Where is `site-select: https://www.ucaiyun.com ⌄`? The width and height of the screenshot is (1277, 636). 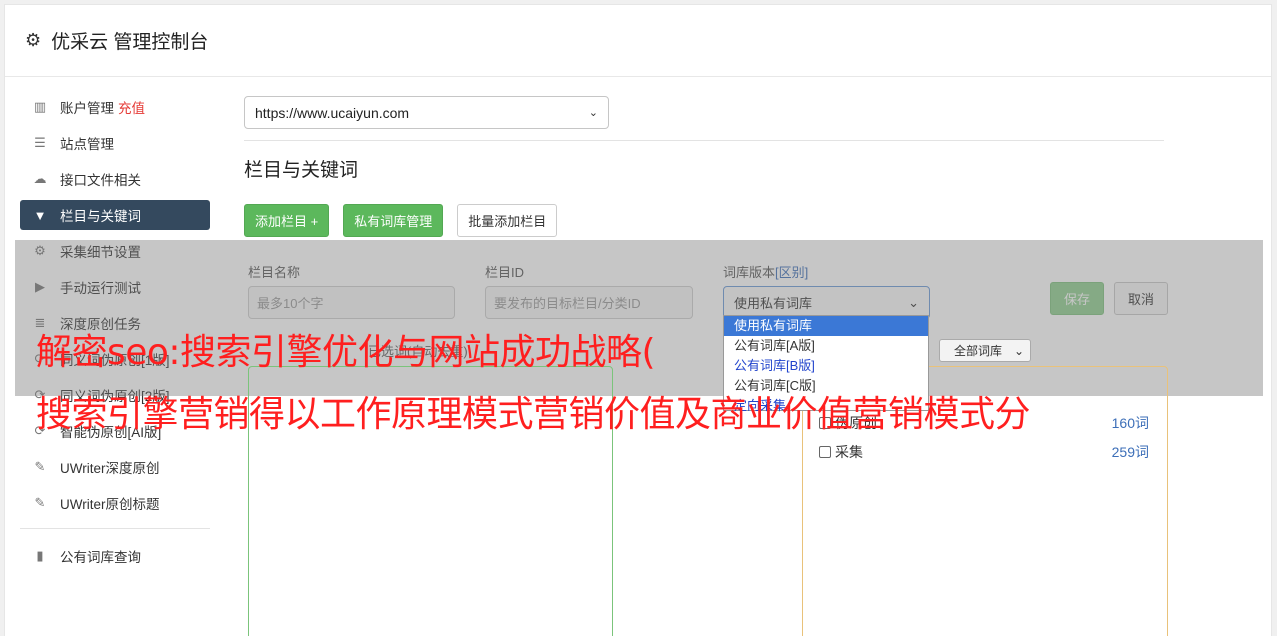
site-select: https://www.ucaiyun.com ⌄ is located at coordinates (426, 112).